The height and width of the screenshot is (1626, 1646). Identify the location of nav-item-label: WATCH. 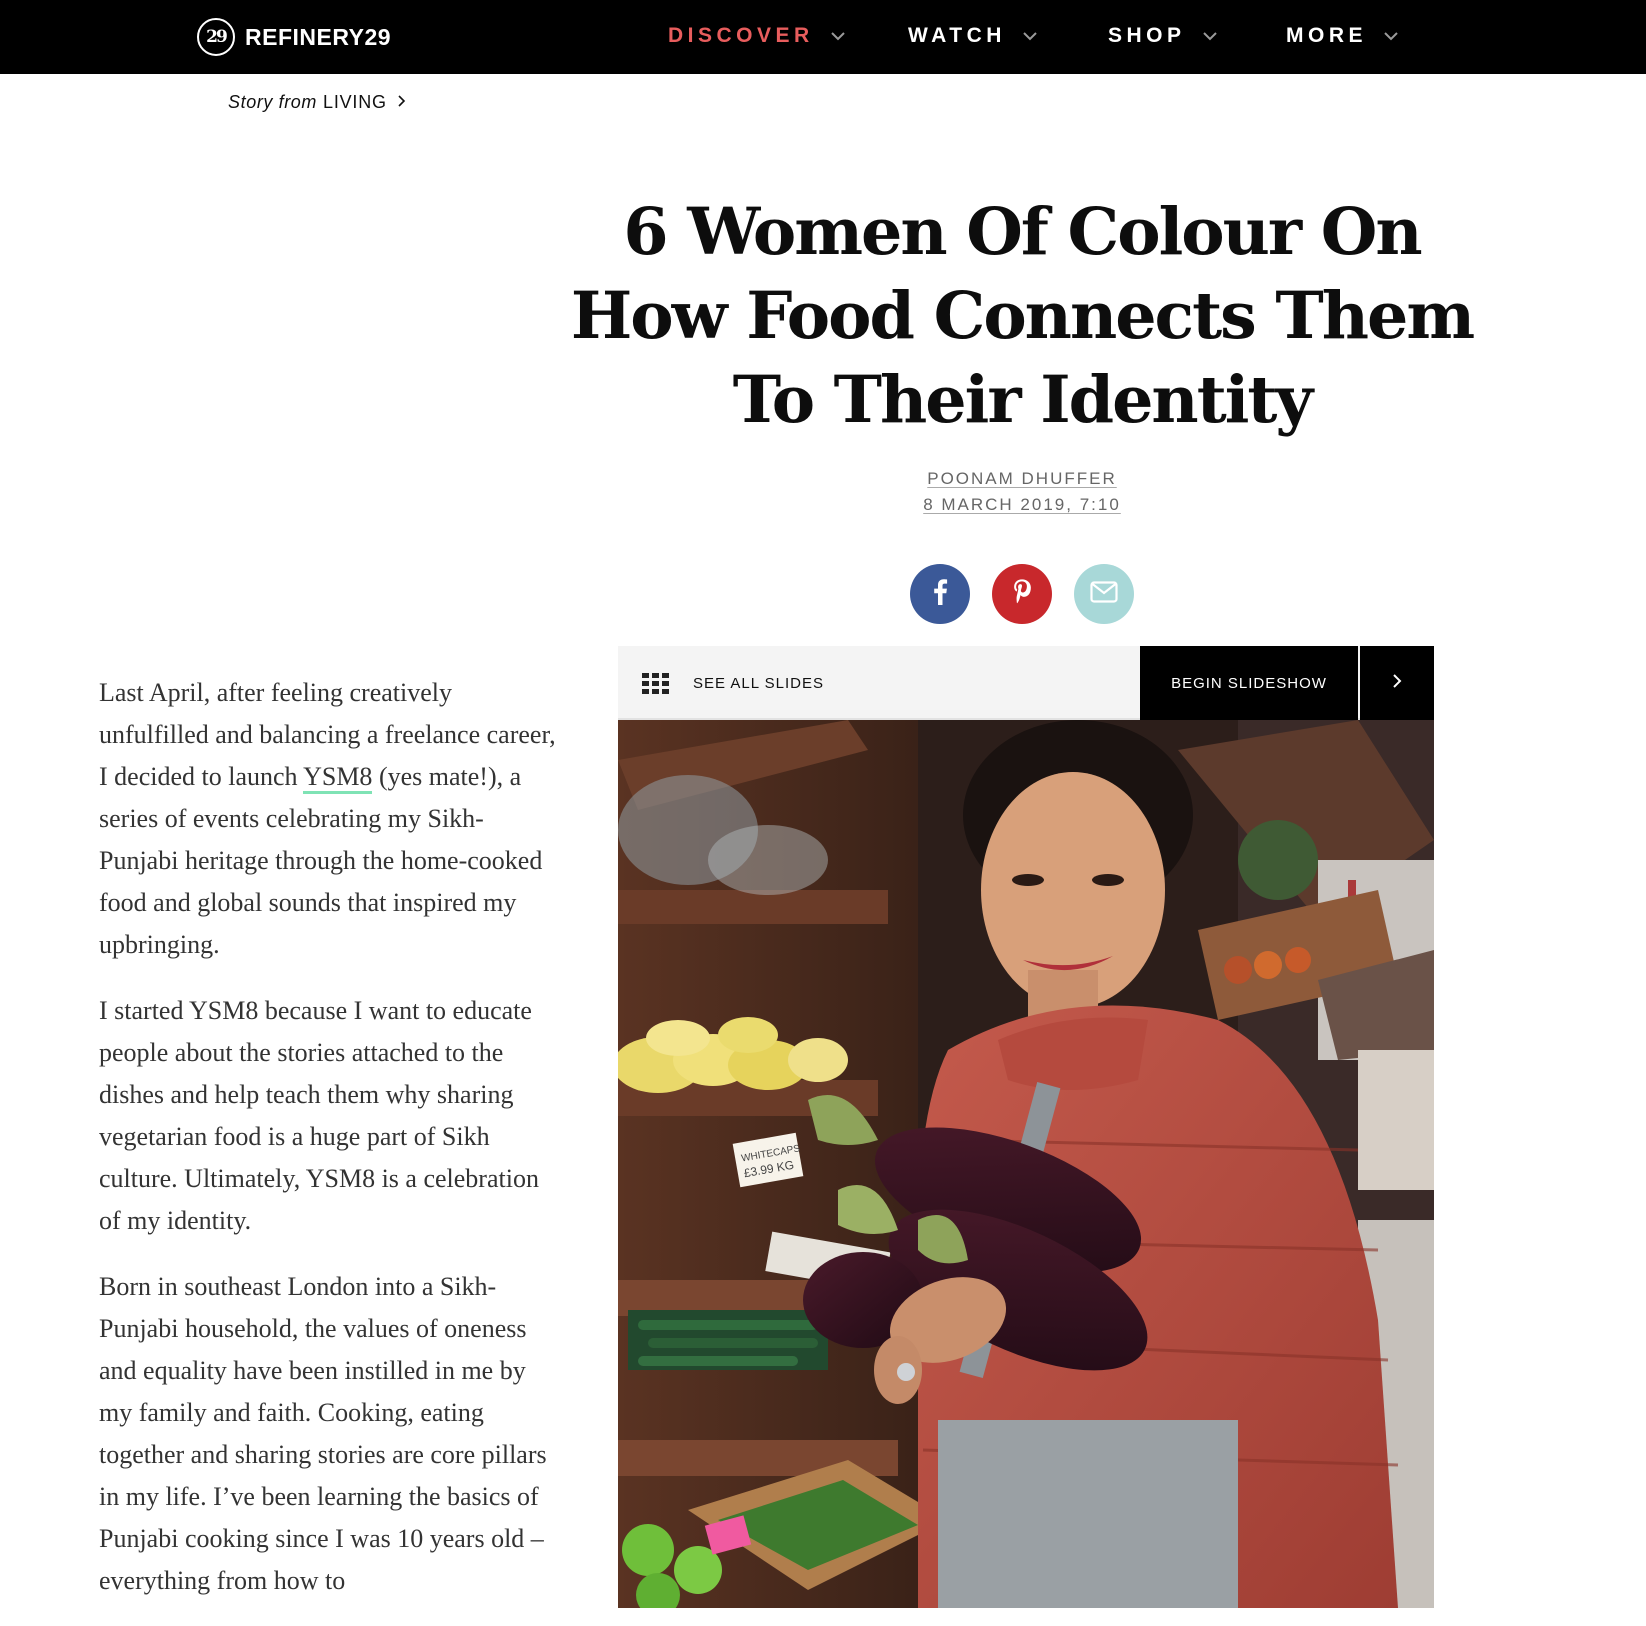
(957, 35).